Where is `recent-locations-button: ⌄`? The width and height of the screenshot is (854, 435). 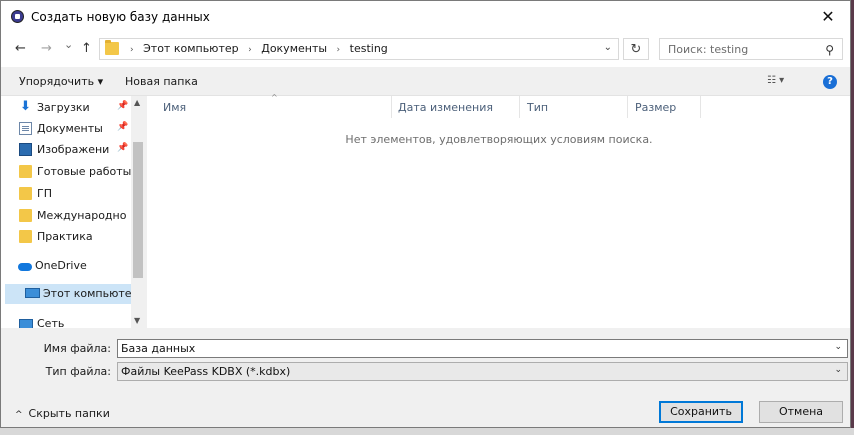 recent-locations-button: ⌄ is located at coordinates (68, 44).